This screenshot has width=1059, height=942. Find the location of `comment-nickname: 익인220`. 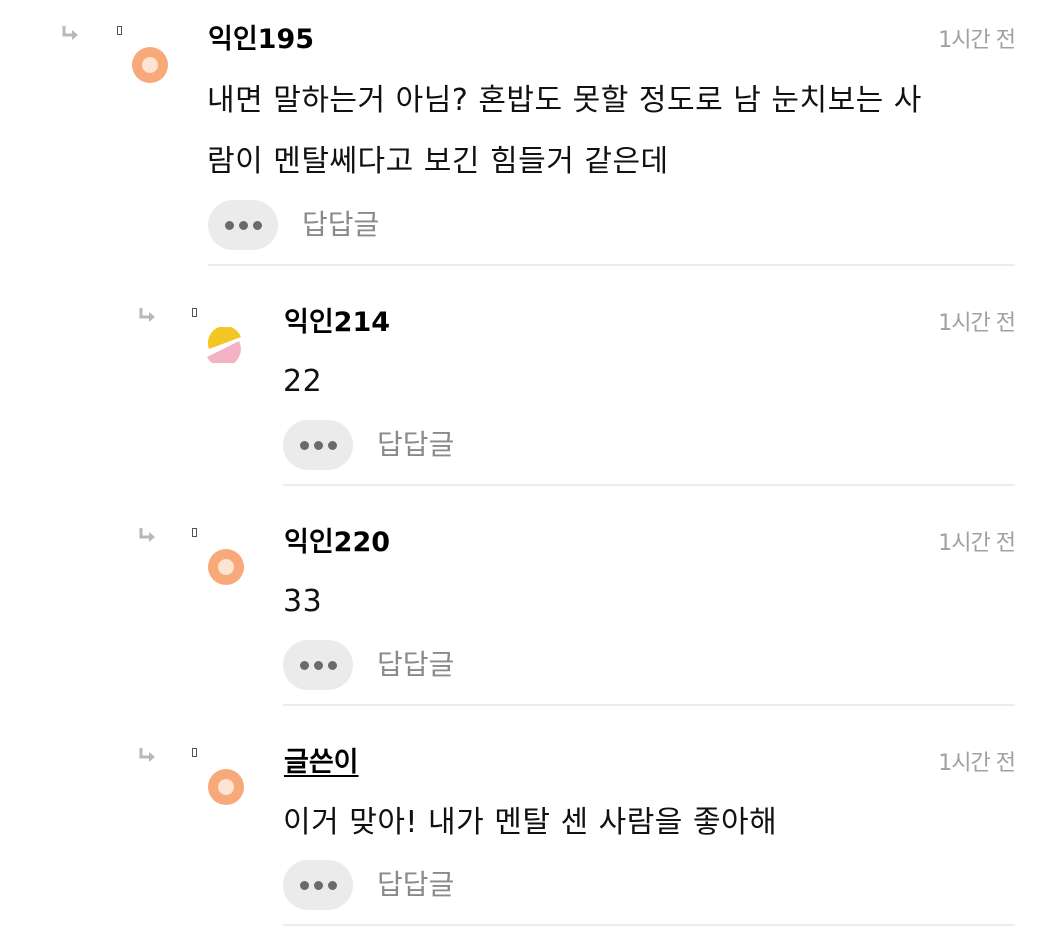

comment-nickname: 익인220 is located at coordinates (337, 543).